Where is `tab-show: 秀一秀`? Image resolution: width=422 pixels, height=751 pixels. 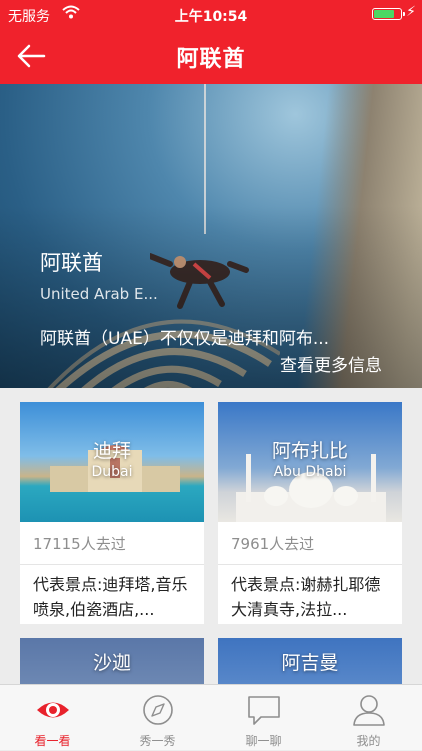 tab-show: 秀一秀 is located at coordinates (157, 718).